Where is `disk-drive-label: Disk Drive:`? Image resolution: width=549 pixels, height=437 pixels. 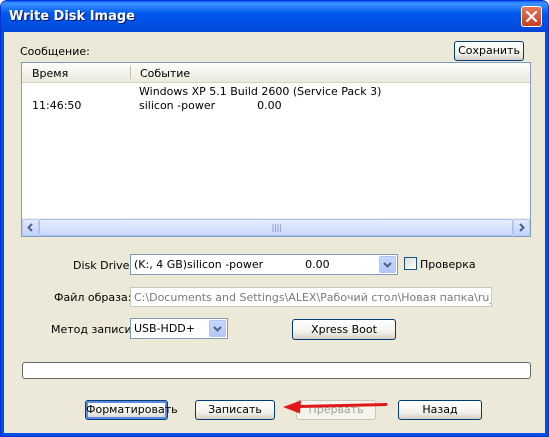 disk-drive-label: Disk Drive: is located at coordinates (103, 265).